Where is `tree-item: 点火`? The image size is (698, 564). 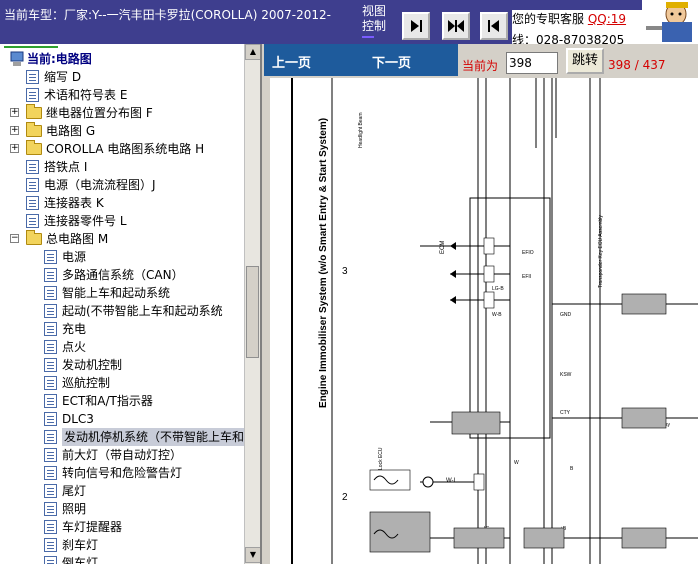
tree-item: 点火 is located at coordinates (122, 347).